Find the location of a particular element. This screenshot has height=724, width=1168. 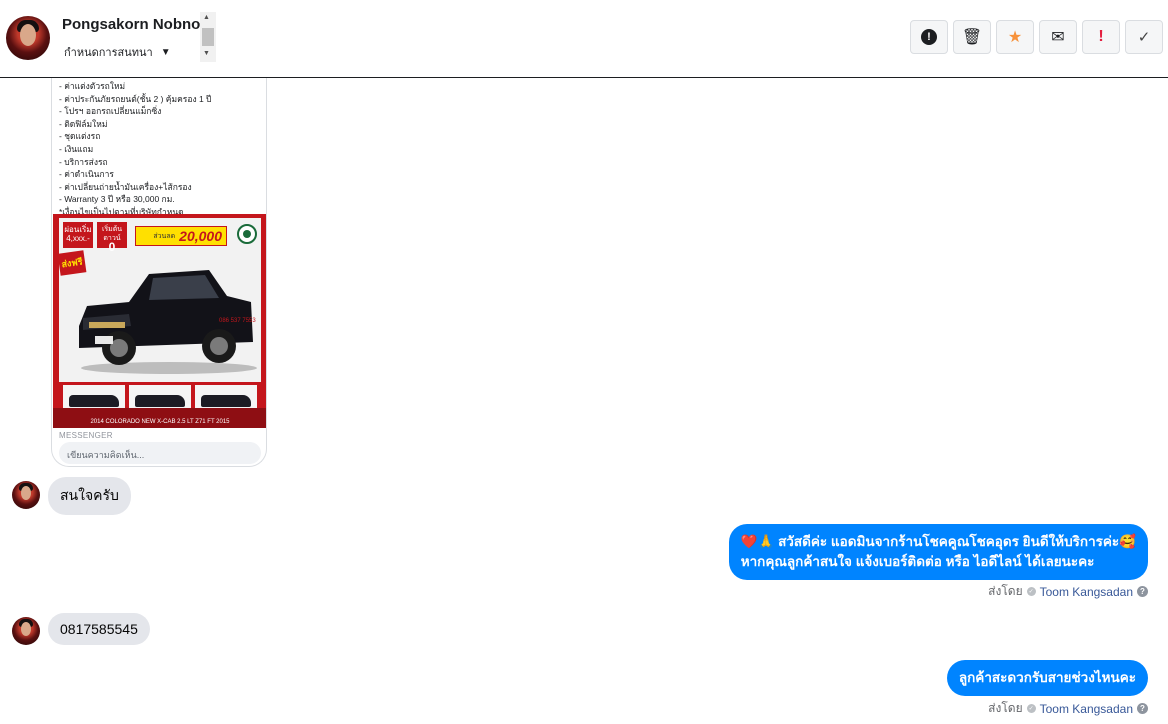

star-button: ★ is located at coordinates (1015, 37).